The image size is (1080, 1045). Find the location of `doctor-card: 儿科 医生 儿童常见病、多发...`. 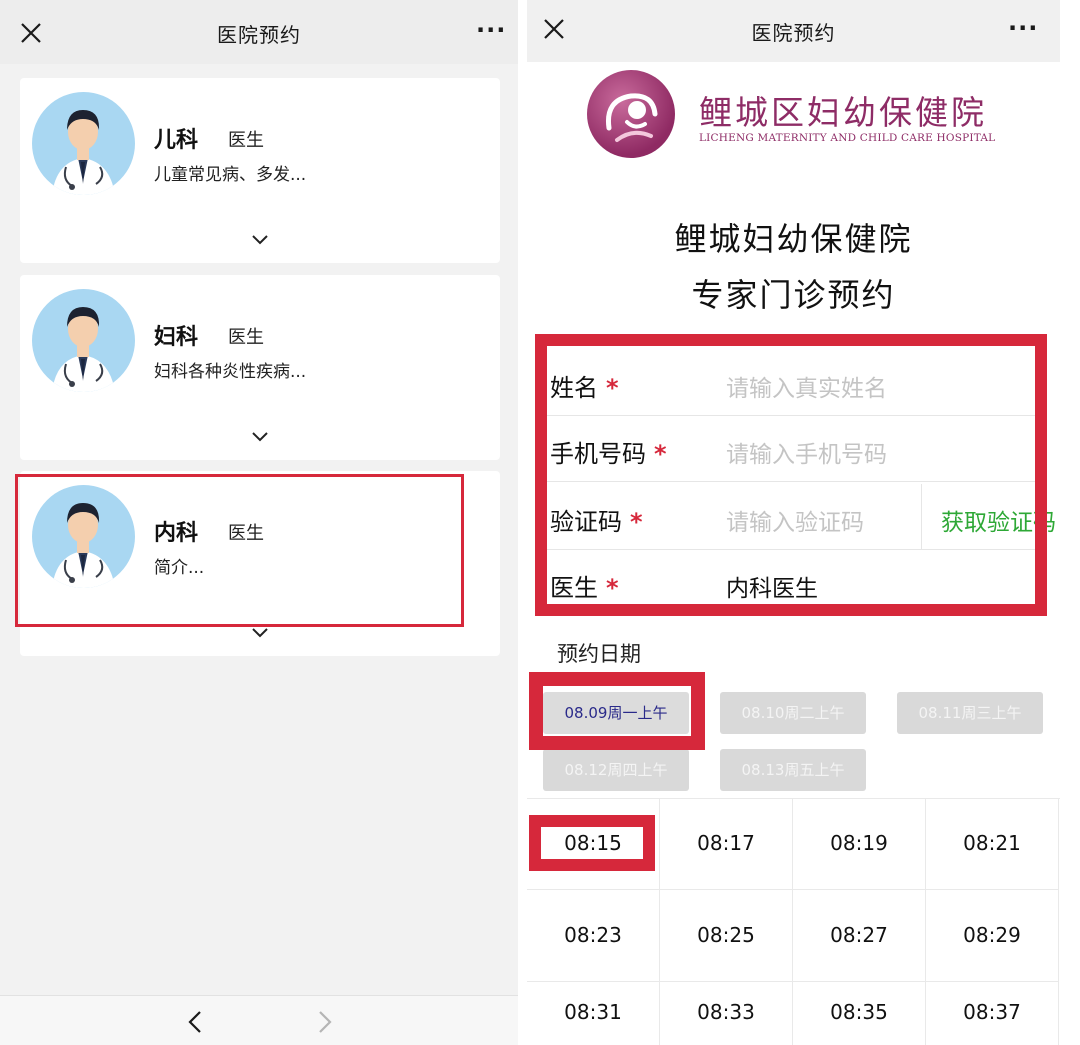

doctor-card: 儿科 医生 儿童常见病、多发... is located at coordinates (260, 170).